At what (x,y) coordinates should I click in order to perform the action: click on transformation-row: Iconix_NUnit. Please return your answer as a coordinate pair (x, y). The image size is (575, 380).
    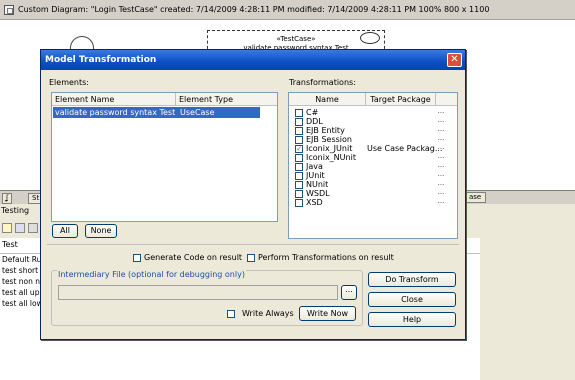
    Looking at the image, I should click on (325, 157).